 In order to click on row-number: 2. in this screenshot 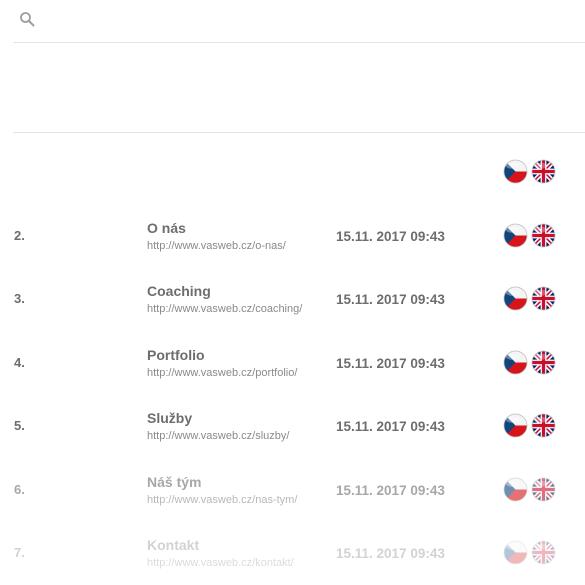, I will do `click(19, 235)`.